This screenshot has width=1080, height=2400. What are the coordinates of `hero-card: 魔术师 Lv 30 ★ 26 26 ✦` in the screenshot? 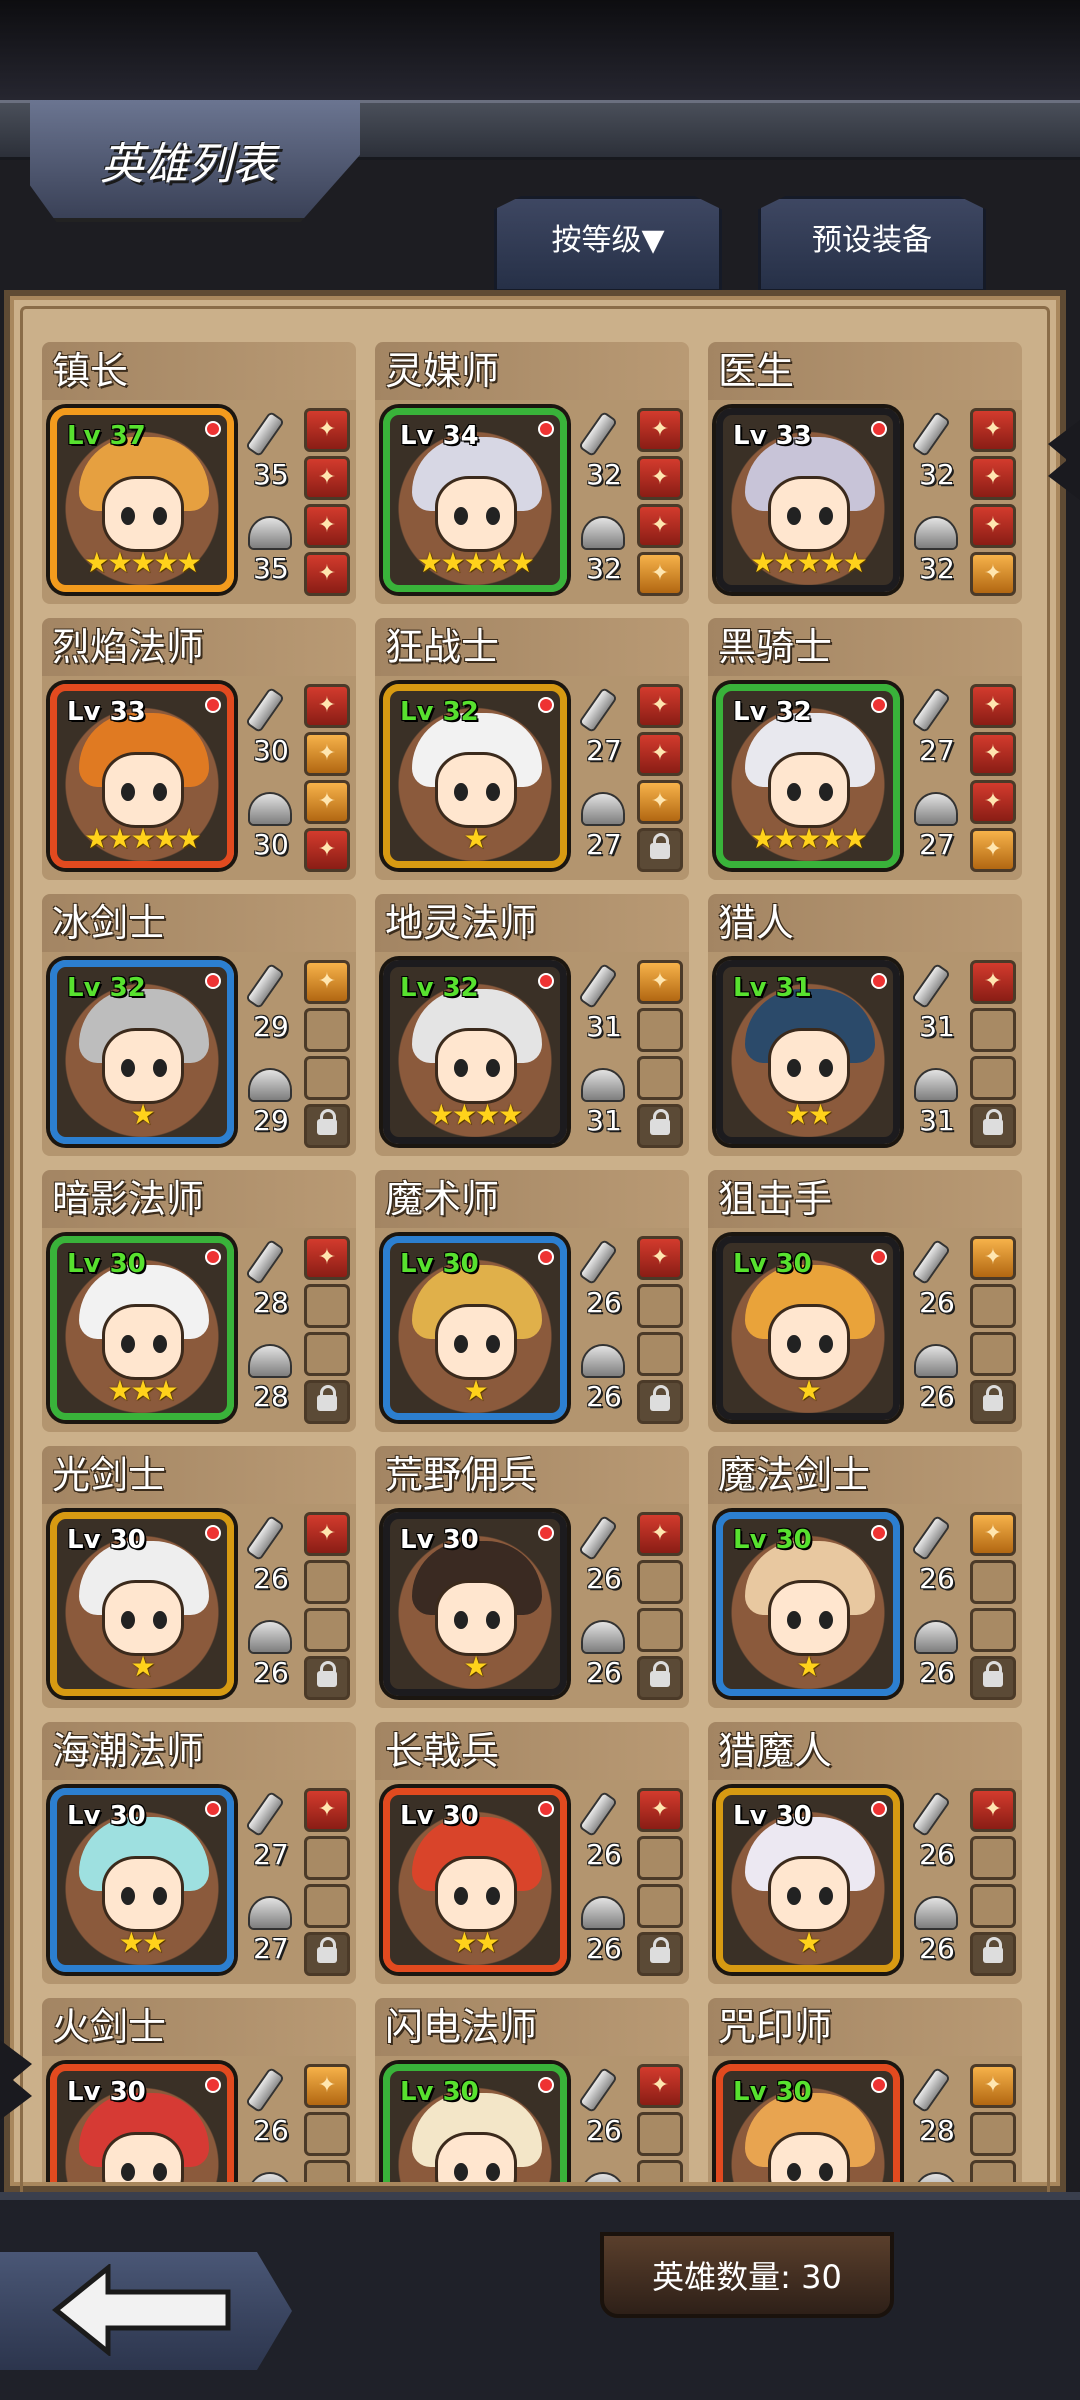 It's located at (532, 1301).